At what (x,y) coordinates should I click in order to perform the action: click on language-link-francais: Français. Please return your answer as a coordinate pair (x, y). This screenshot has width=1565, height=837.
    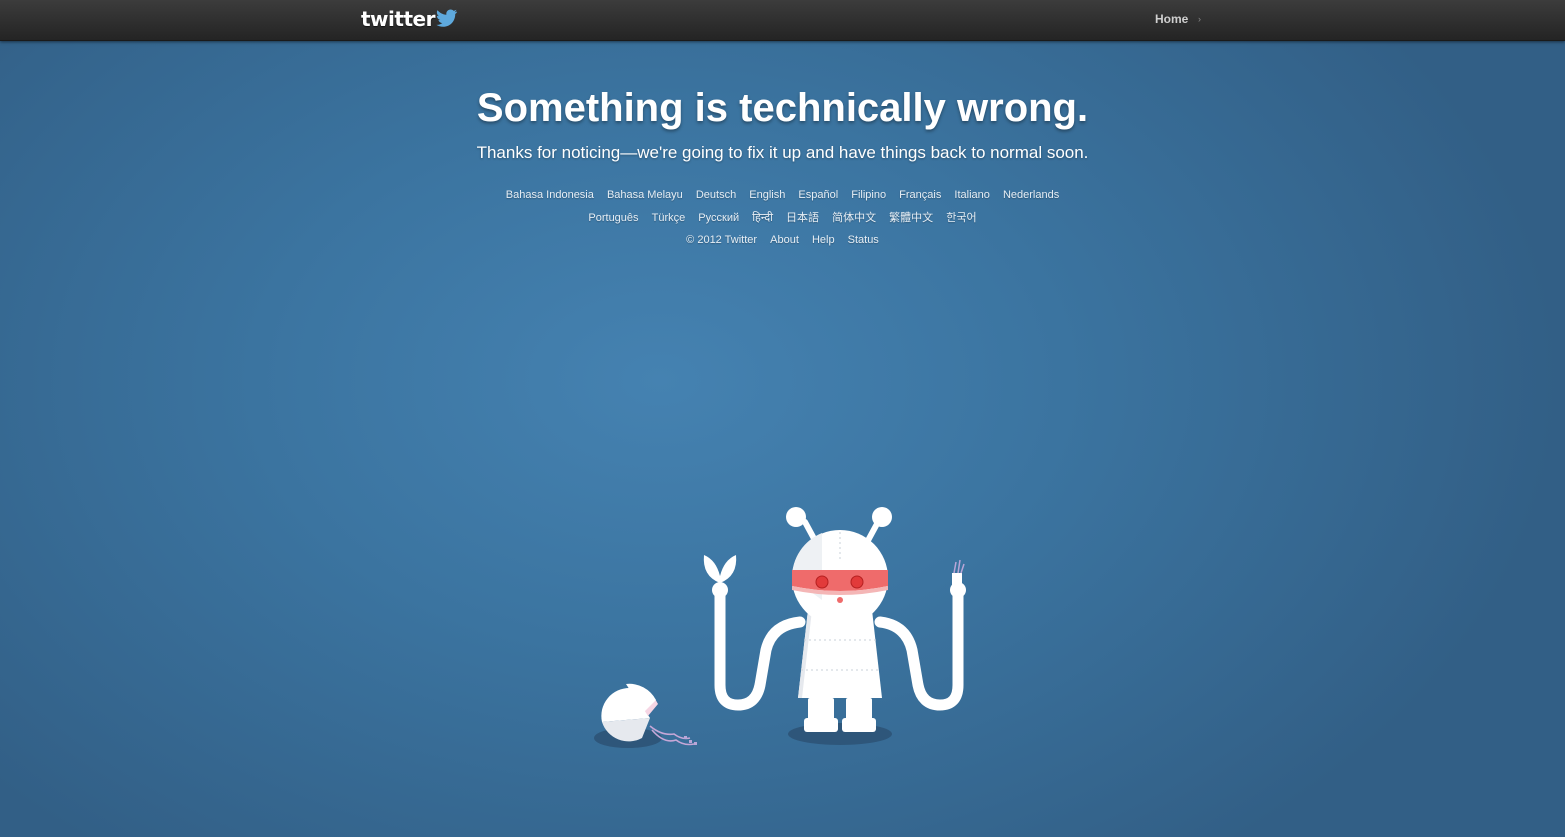
    Looking at the image, I should click on (920, 195).